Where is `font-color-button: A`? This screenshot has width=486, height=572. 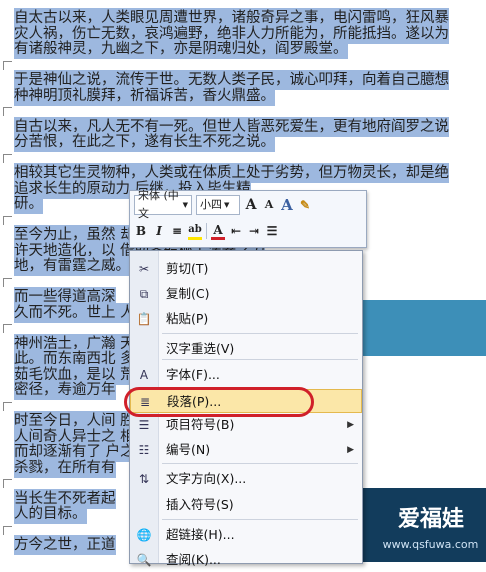
font-color-button: A is located at coordinates (218, 231).